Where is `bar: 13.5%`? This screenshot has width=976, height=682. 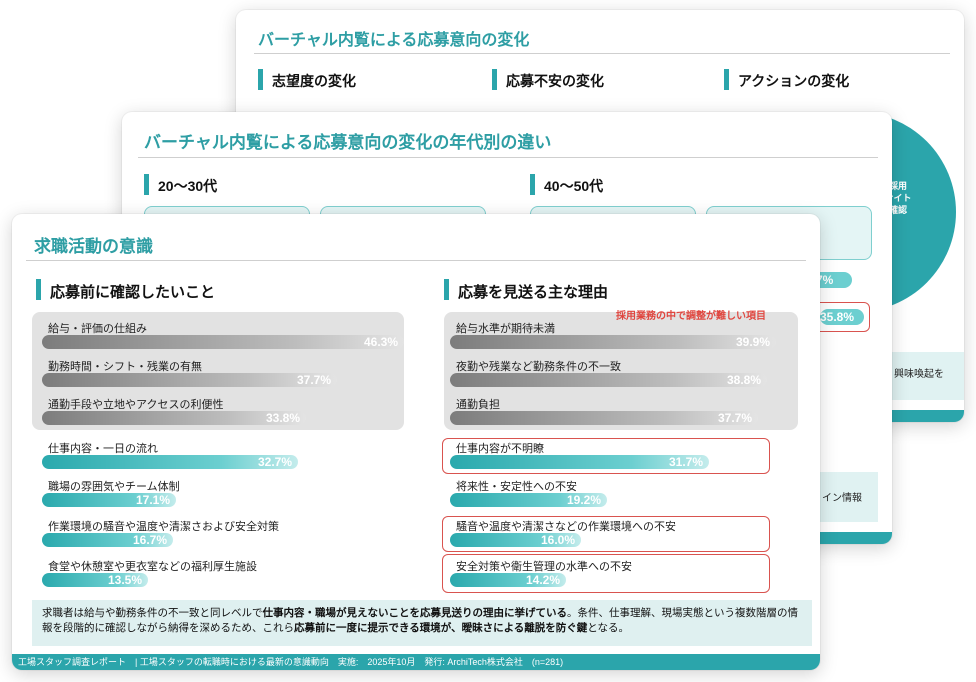 bar: 13.5% is located at coordinates (95, 580).